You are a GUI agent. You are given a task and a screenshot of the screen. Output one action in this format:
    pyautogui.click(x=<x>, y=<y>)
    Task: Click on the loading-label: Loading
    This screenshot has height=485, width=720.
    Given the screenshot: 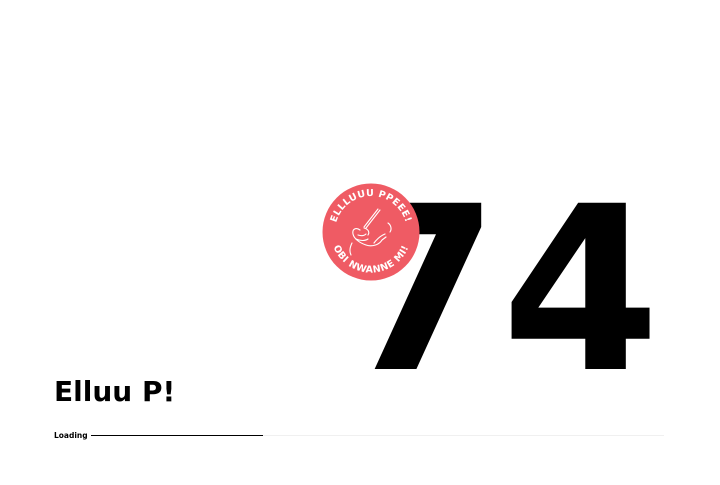 What is the action you would take?
    pyautogui.click(x=71, y=435)
    